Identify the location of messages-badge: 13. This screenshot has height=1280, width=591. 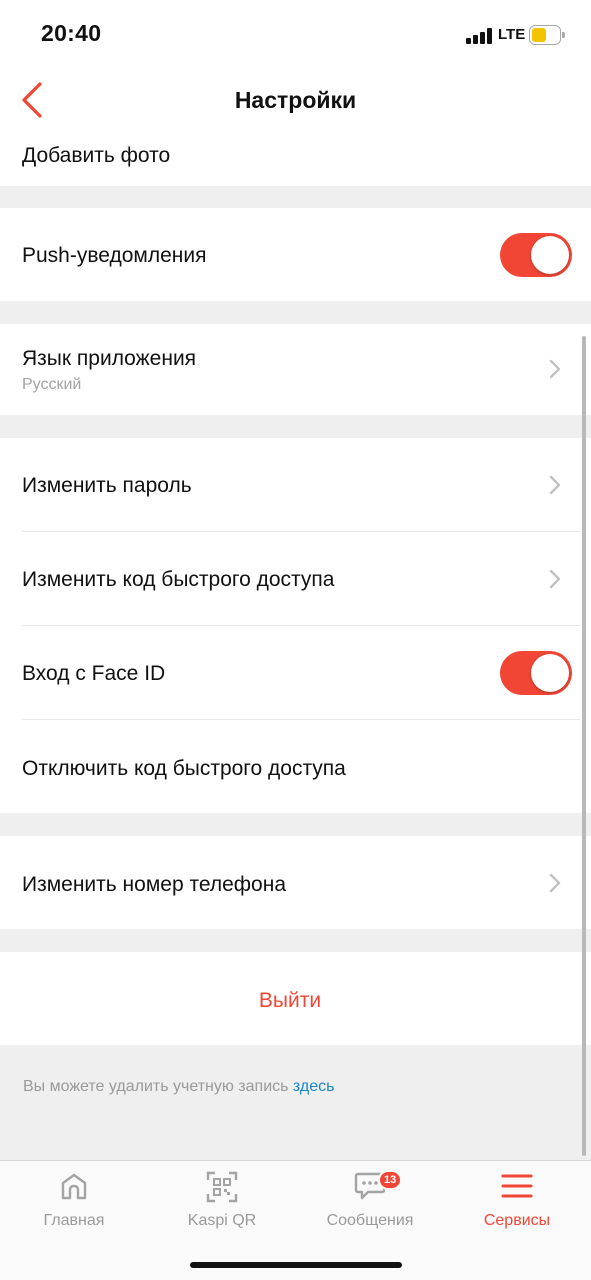
(390, 1180).